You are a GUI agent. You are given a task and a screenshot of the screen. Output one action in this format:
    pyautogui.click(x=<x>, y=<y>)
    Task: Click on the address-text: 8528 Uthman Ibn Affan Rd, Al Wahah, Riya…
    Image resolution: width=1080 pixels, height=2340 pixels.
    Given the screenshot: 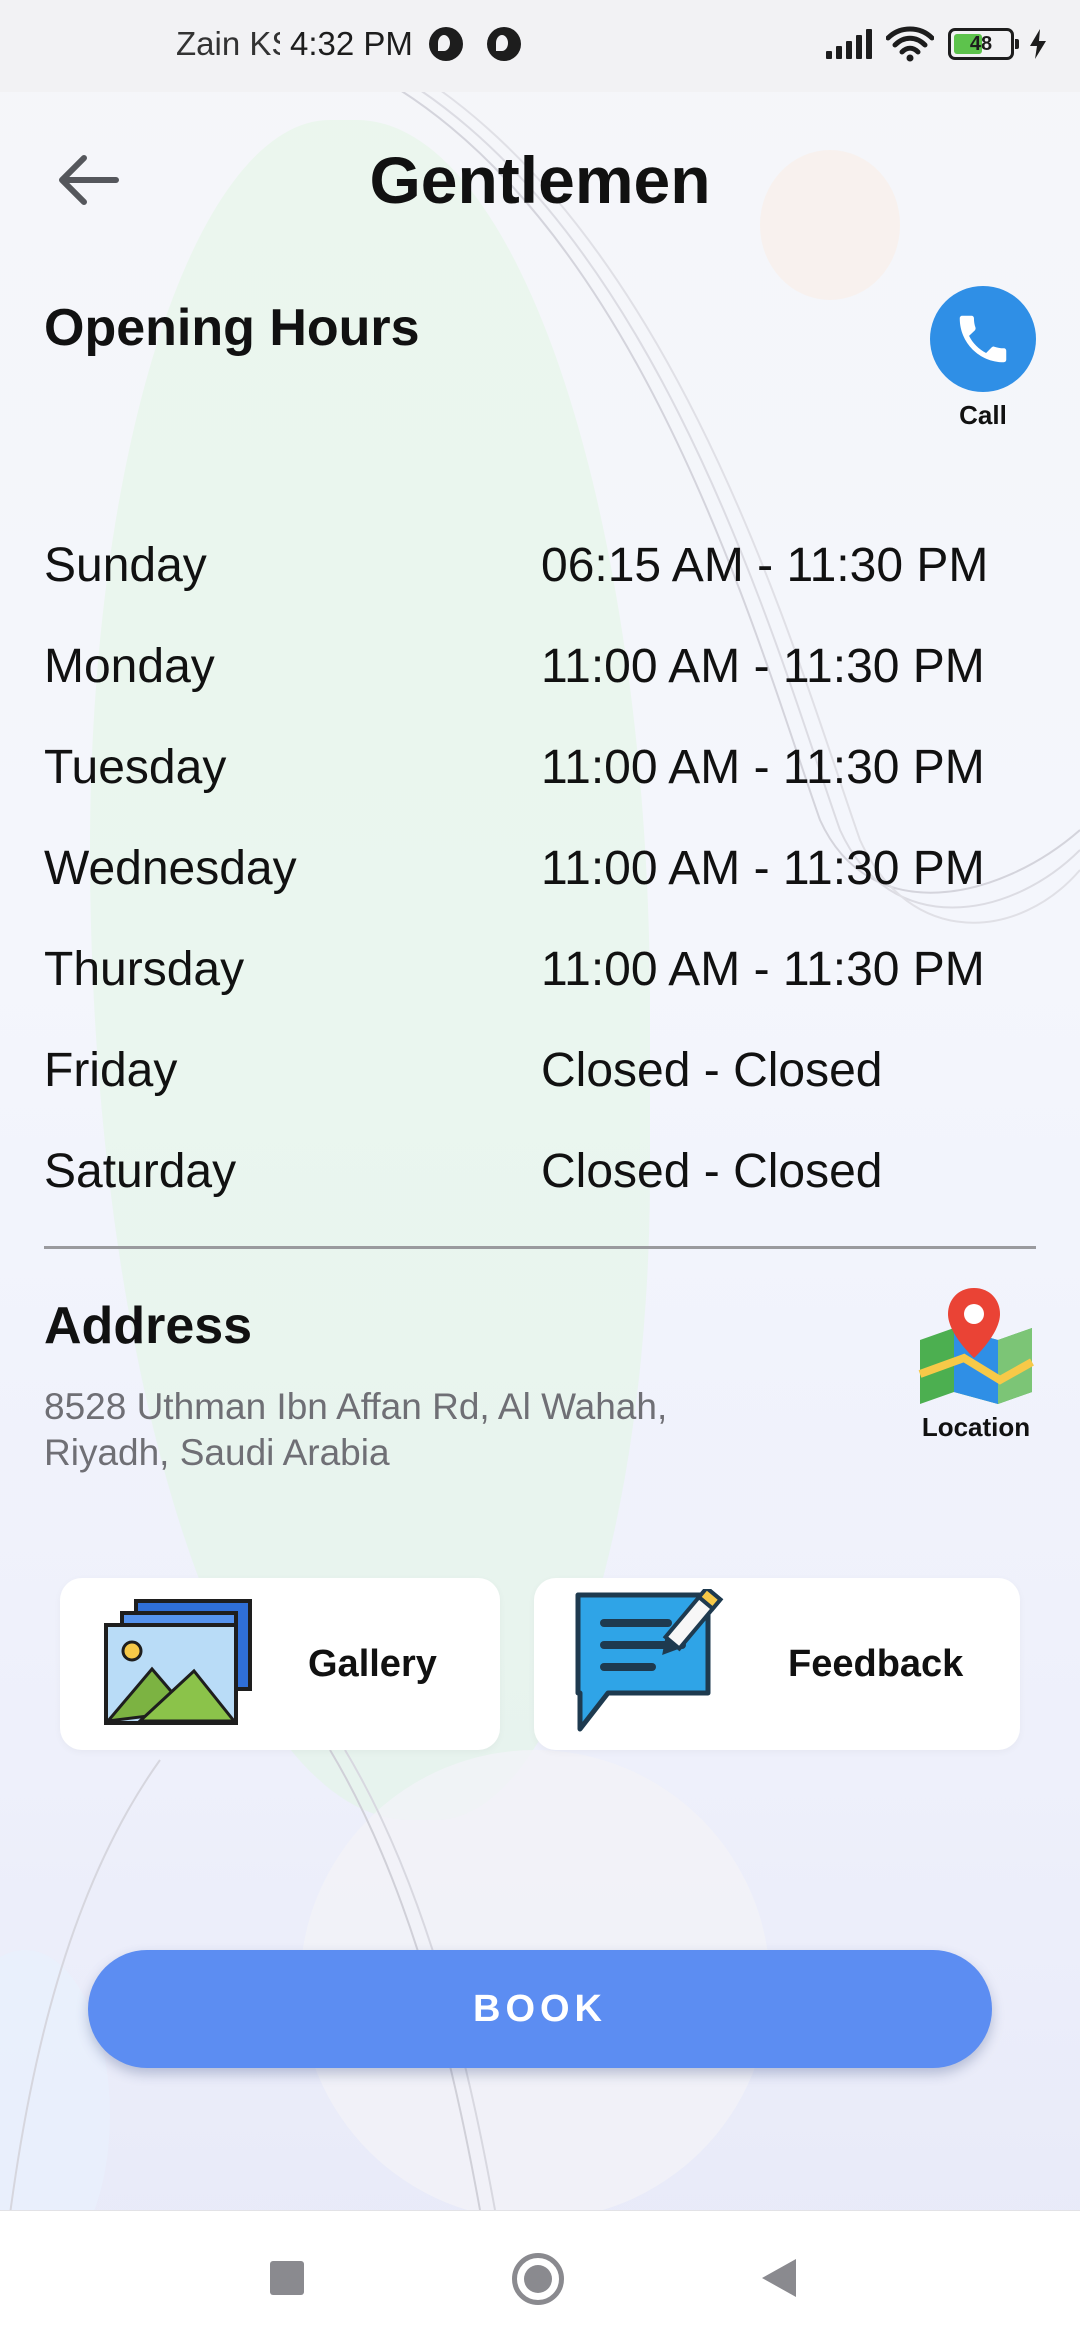 What is the action you would take?
    pyautogui.click(x=356, y=1429)
    